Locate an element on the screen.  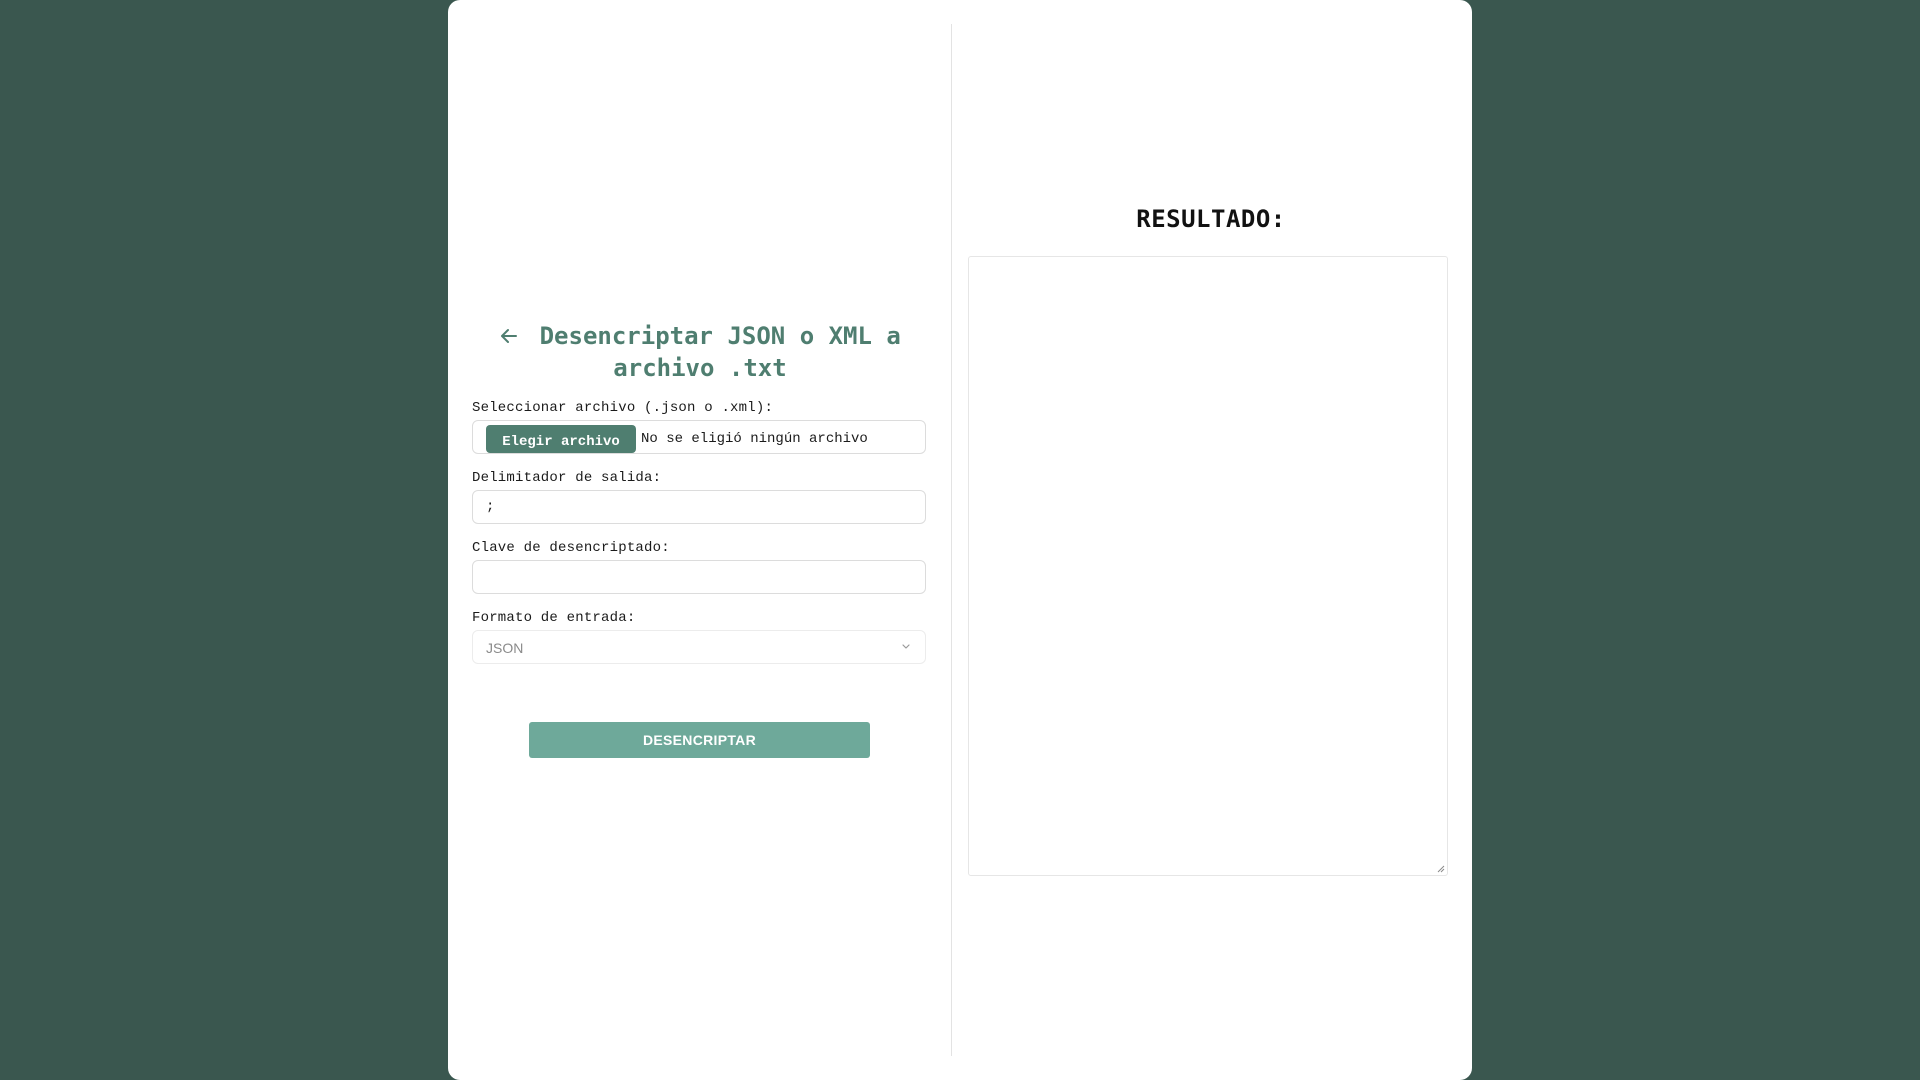
file-label: Seleccionar archivo (.json o .xml): is located at coordinates (623, 408).